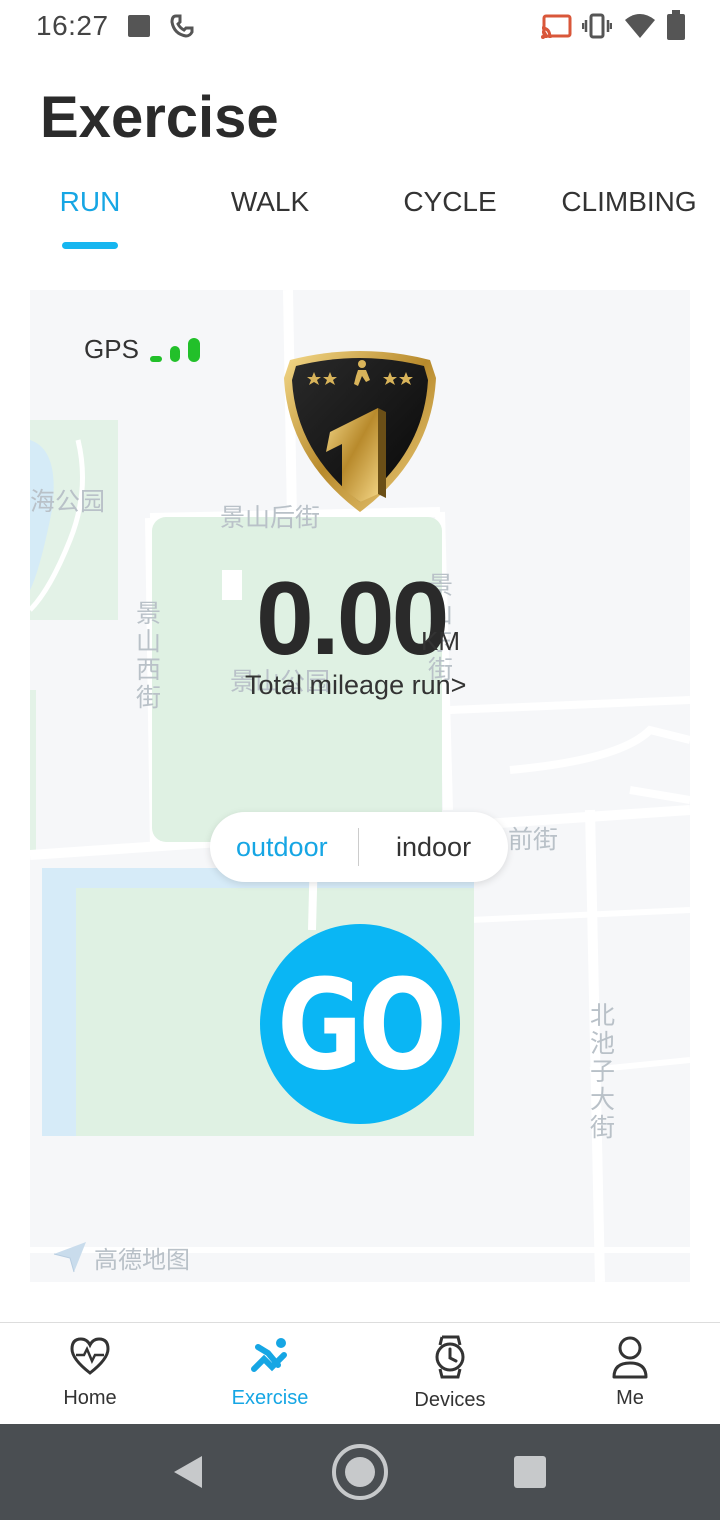 Image resolution: width=720 pixels, height=1520 pixels. Describe the element at coordinates (676, 25) in the screenshot. I see `battery-icon` at that location.